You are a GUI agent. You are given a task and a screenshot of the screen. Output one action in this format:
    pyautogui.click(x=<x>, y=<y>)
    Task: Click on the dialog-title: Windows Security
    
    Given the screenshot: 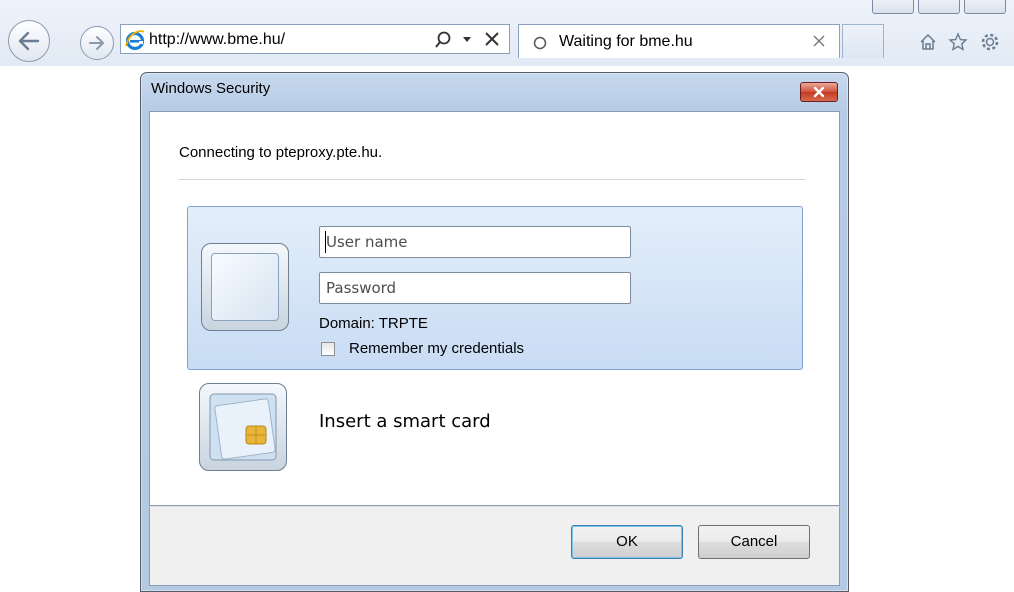 What is the action you would take?
    pyautogui.click(x=211, y=88)
    